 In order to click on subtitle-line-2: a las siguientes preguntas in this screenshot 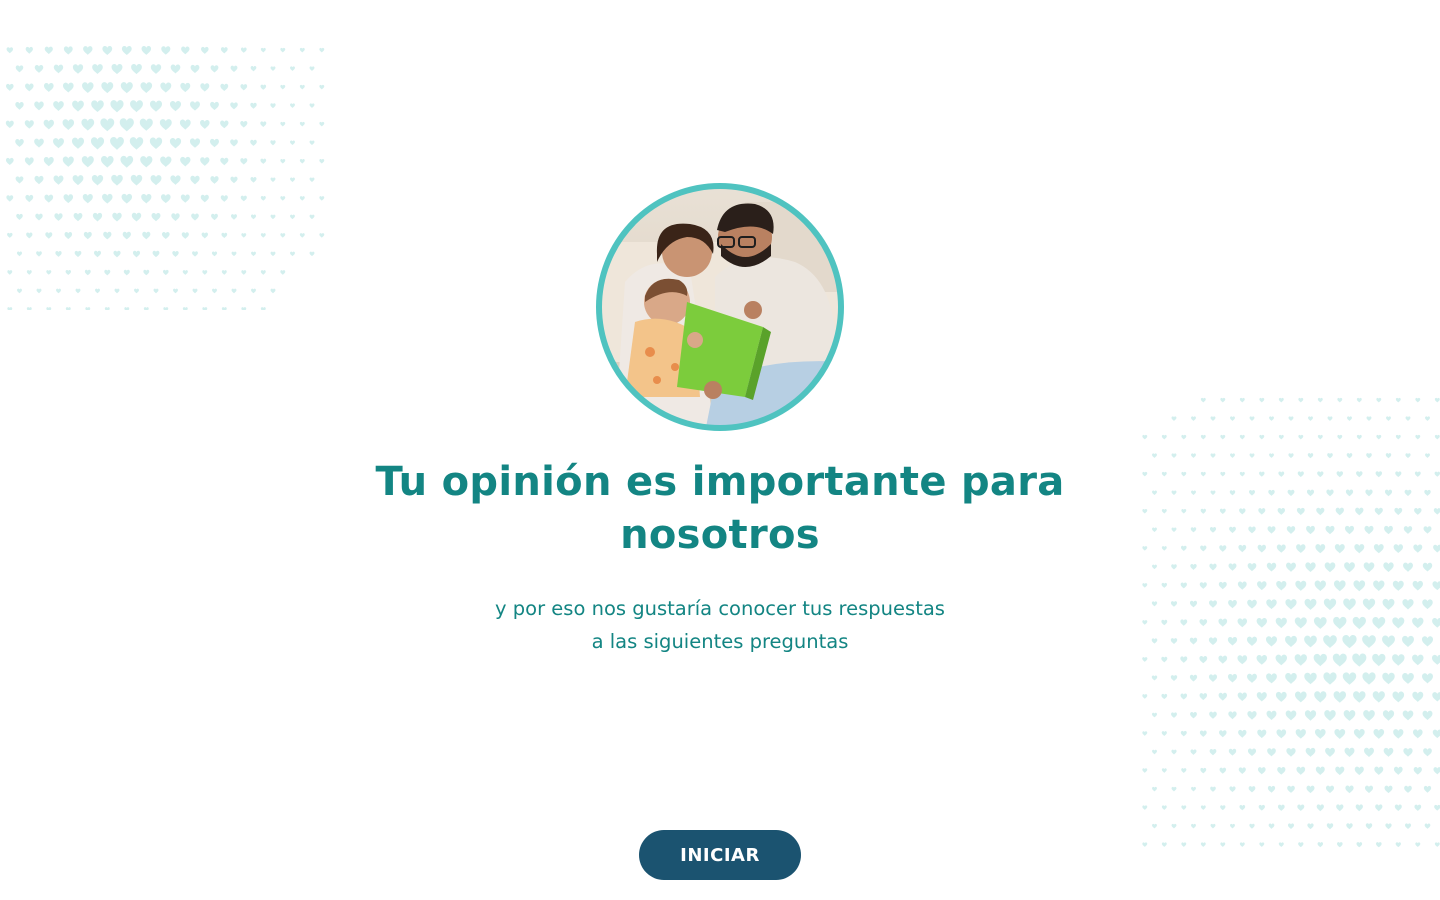, I will do `click(720, 641)`.